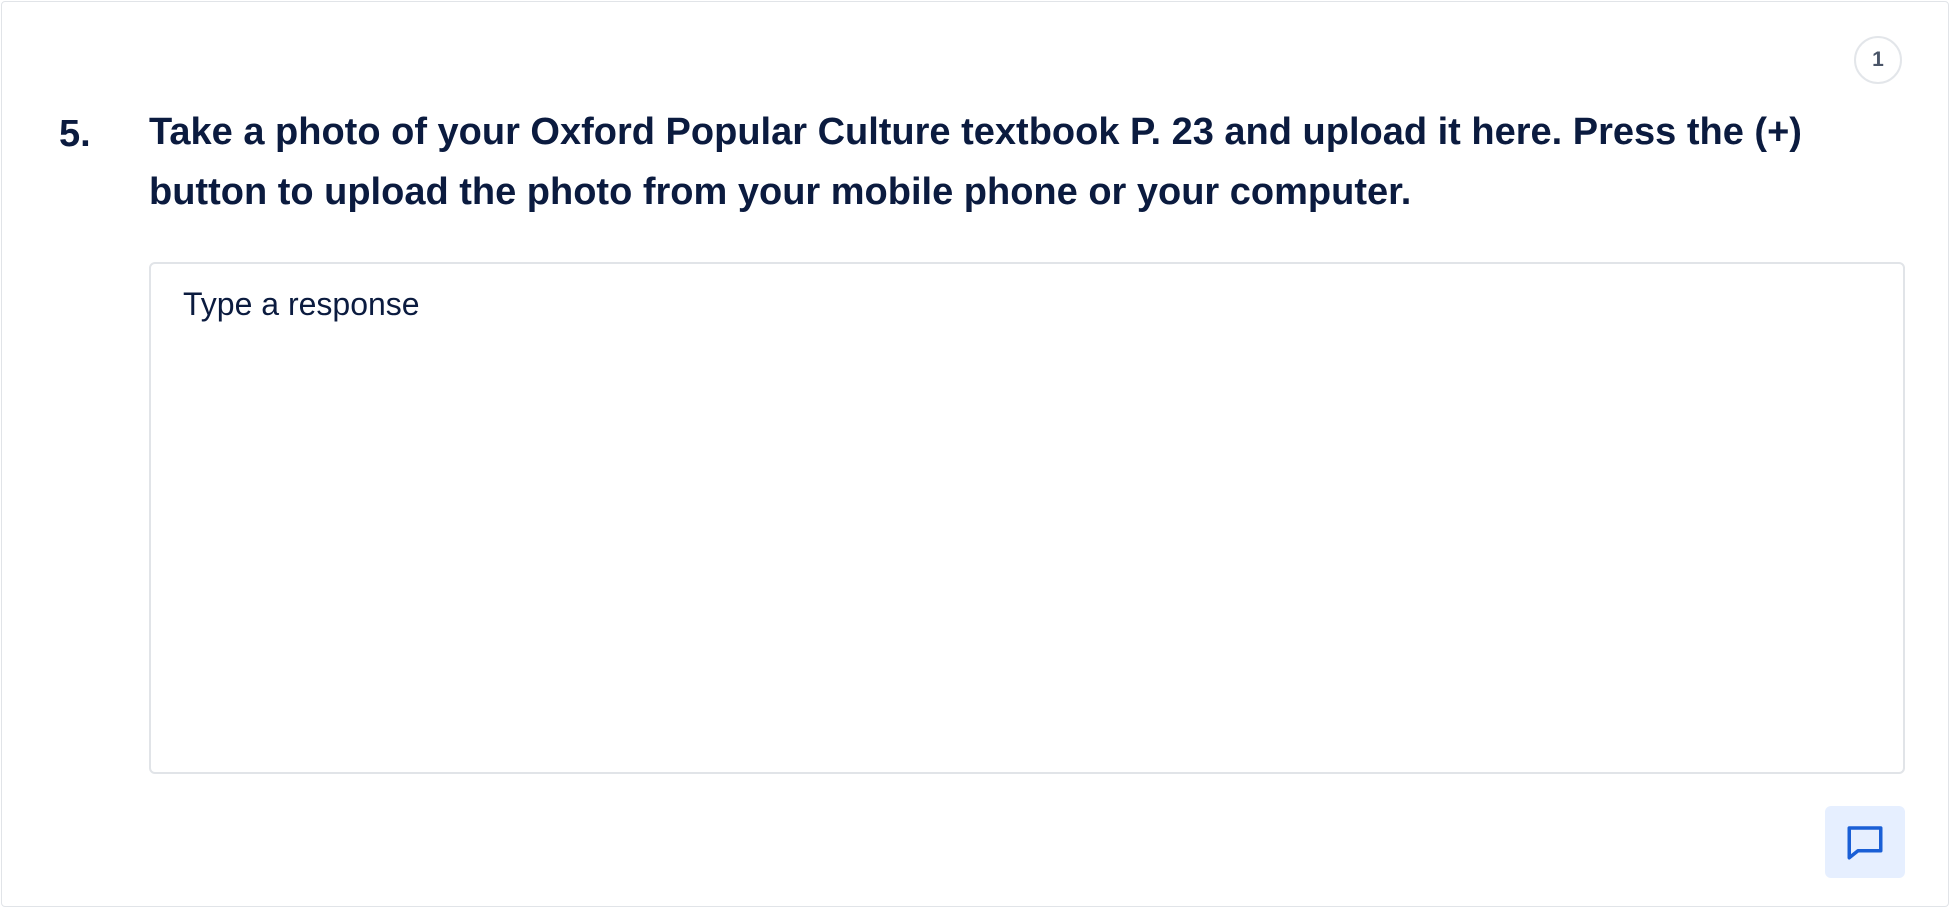 This screenshot has width=1952, height=910. What do you see at coordinates (75, 134) in the screenshot?
I see `question-number: 5.` at bounding box center [75, 134].